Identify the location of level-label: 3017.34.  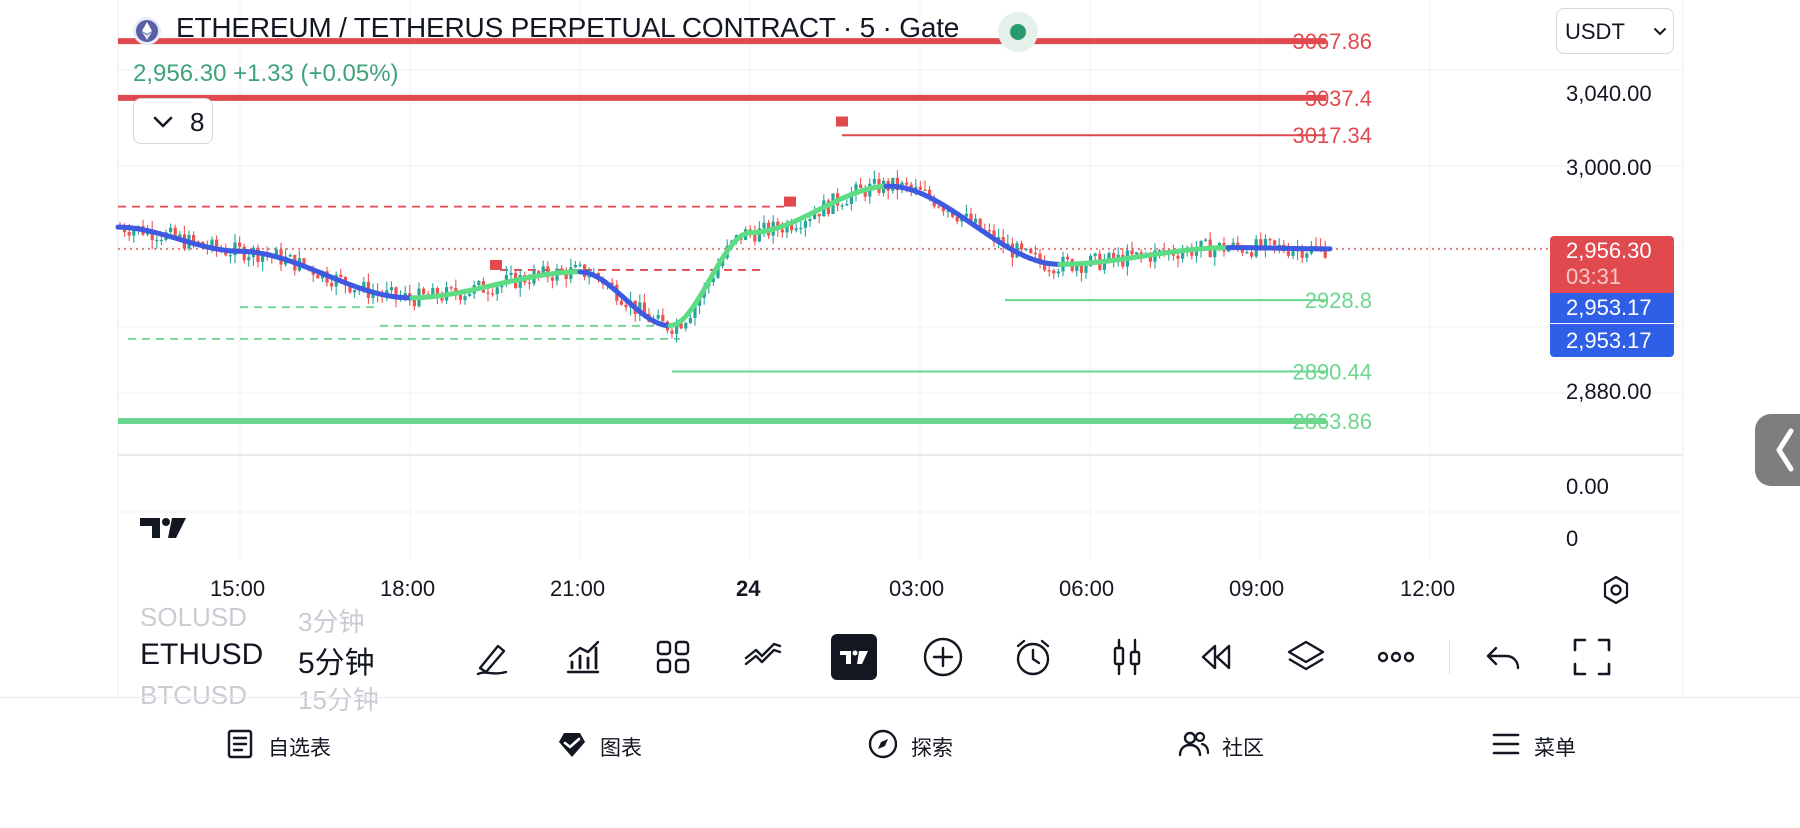
(1332, 135).